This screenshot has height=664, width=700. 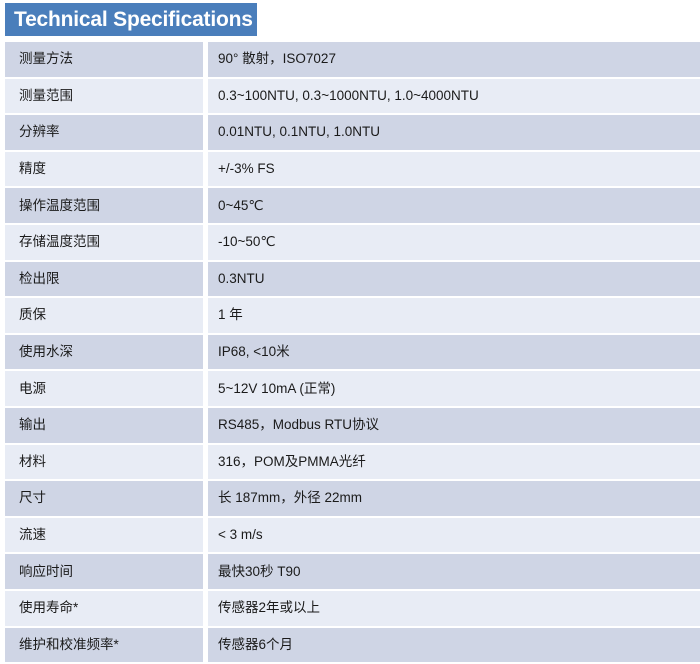 What do you see at coordinates (453, 279) in the screenshot?
I see `spec-value: 0.3NTU` at bounding box center [453, 279].